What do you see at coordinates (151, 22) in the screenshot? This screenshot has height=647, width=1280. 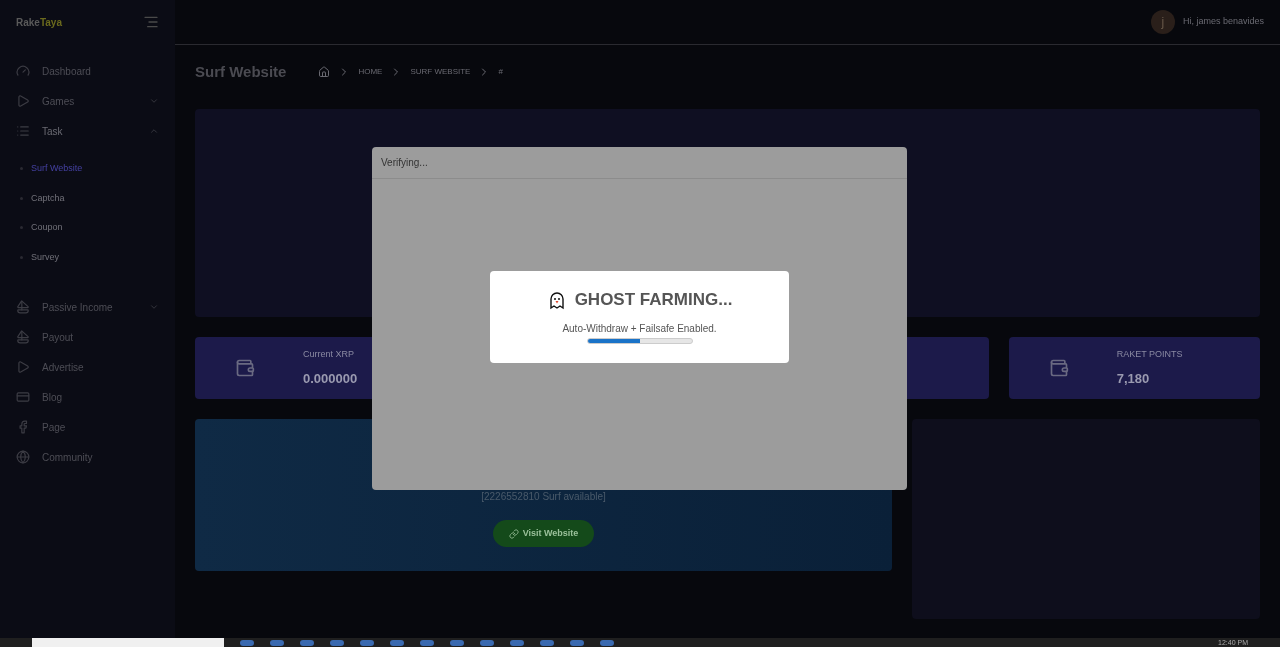 I see `menu-icon` at bounding box center [151, 22].